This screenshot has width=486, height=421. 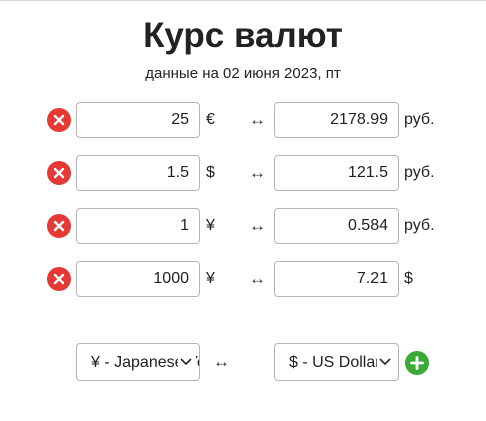 What do you see at coordinates (243, 0) in the screenshot?
I see `top-divider` at bounding box center [243, 0].